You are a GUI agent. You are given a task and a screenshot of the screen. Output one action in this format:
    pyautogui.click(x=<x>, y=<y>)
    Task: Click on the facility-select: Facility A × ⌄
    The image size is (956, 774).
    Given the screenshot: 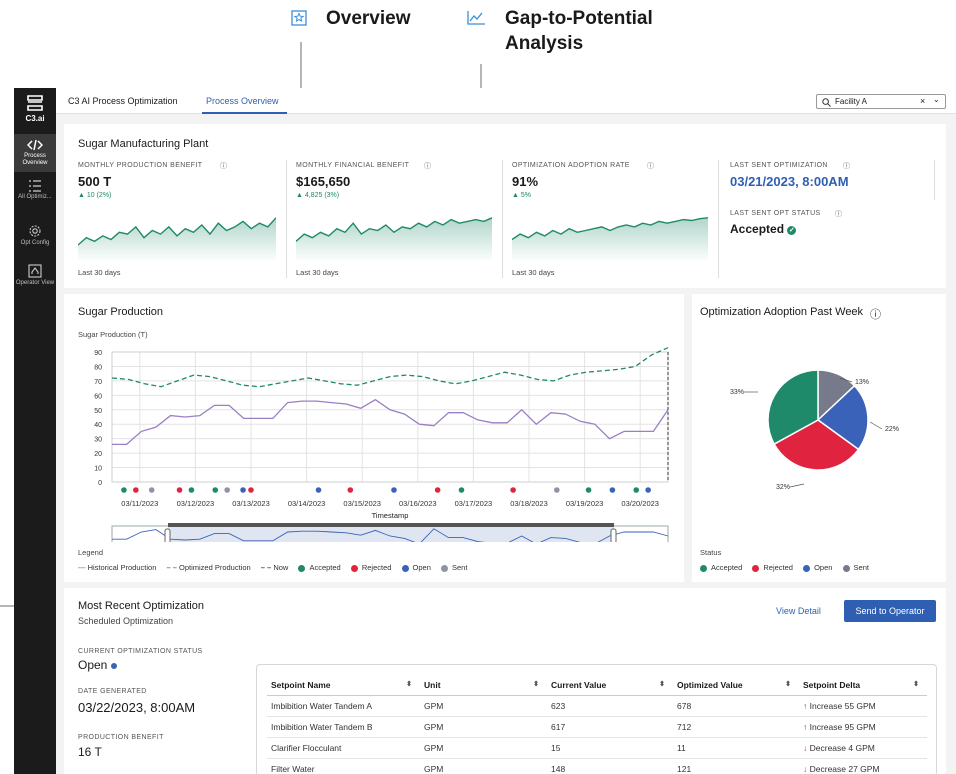 What is the action you would take?
    pyautogui.click(x=881, y=101)
    